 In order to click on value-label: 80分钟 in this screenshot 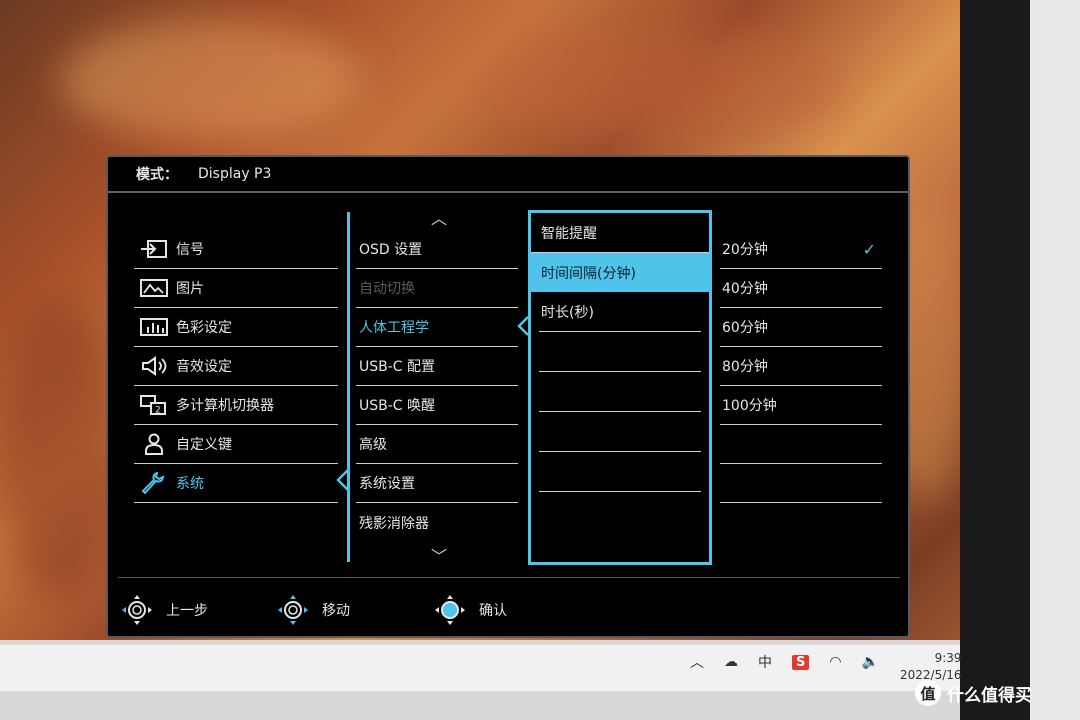, I will do `click(745, 367)`.